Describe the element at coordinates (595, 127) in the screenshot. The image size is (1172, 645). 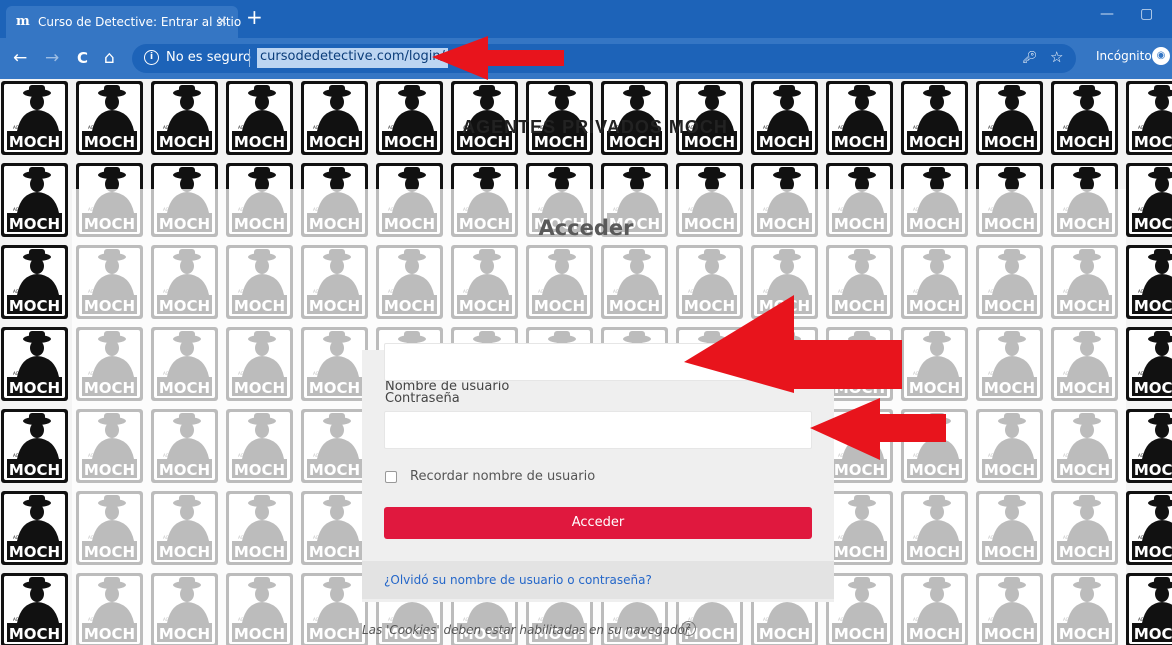
I see `site-brand-title: AGENTES PRIVADOS MOCH` at that location.